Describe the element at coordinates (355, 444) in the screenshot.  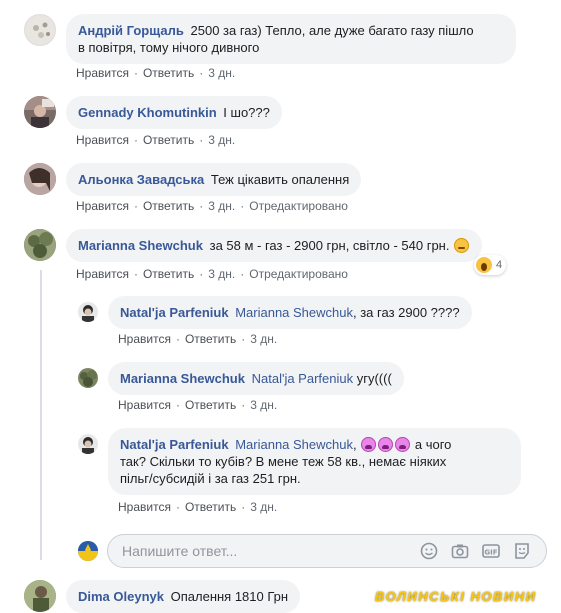
I see `reply-text: ,` at that location.